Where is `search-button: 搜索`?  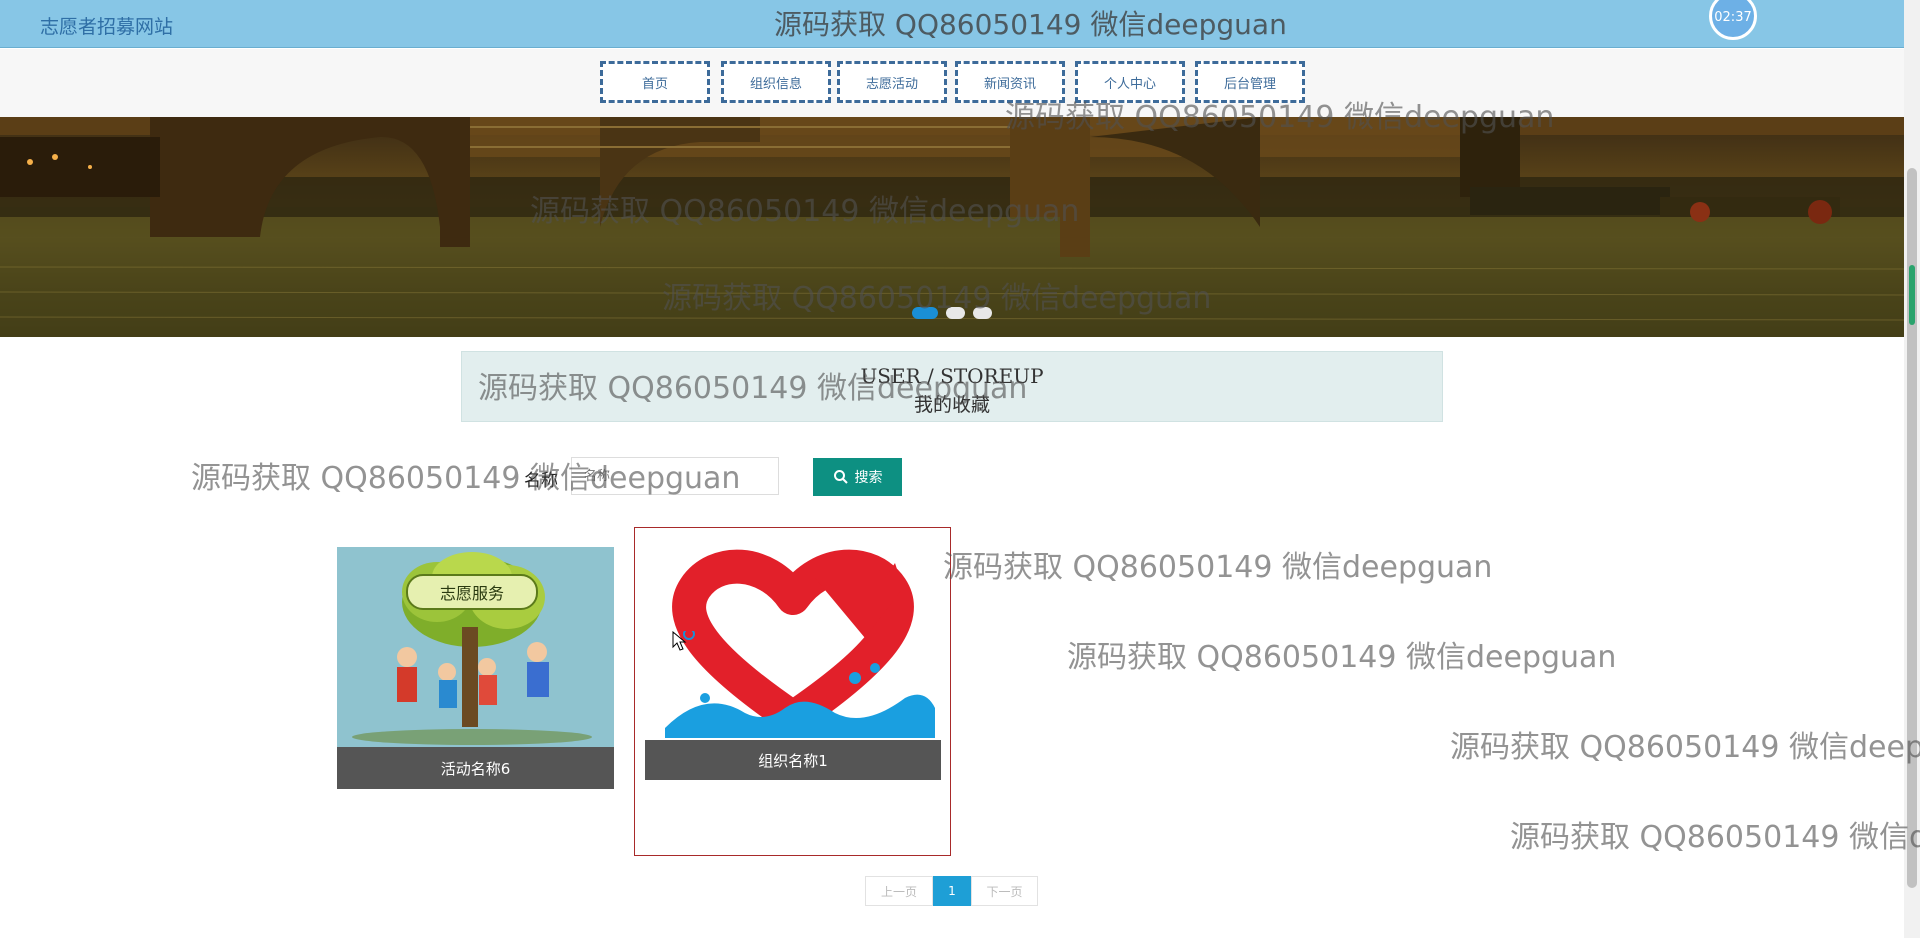 search-button: 搜索 is located at coordinates (857, 477).